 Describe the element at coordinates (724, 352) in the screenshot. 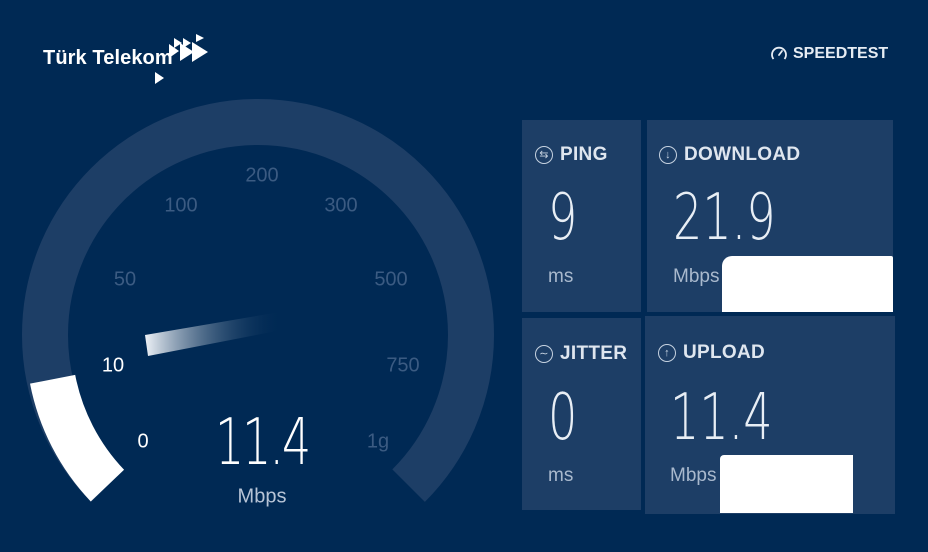

I see `upload-label: UPLOAD` at that location.